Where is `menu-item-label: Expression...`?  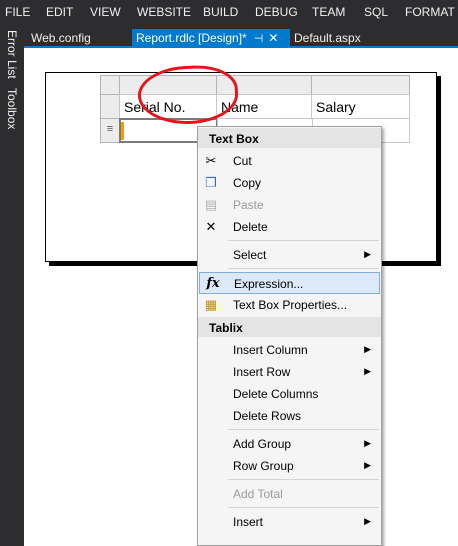 menu-item-label: Expression... is located at coordinates (269, 284).